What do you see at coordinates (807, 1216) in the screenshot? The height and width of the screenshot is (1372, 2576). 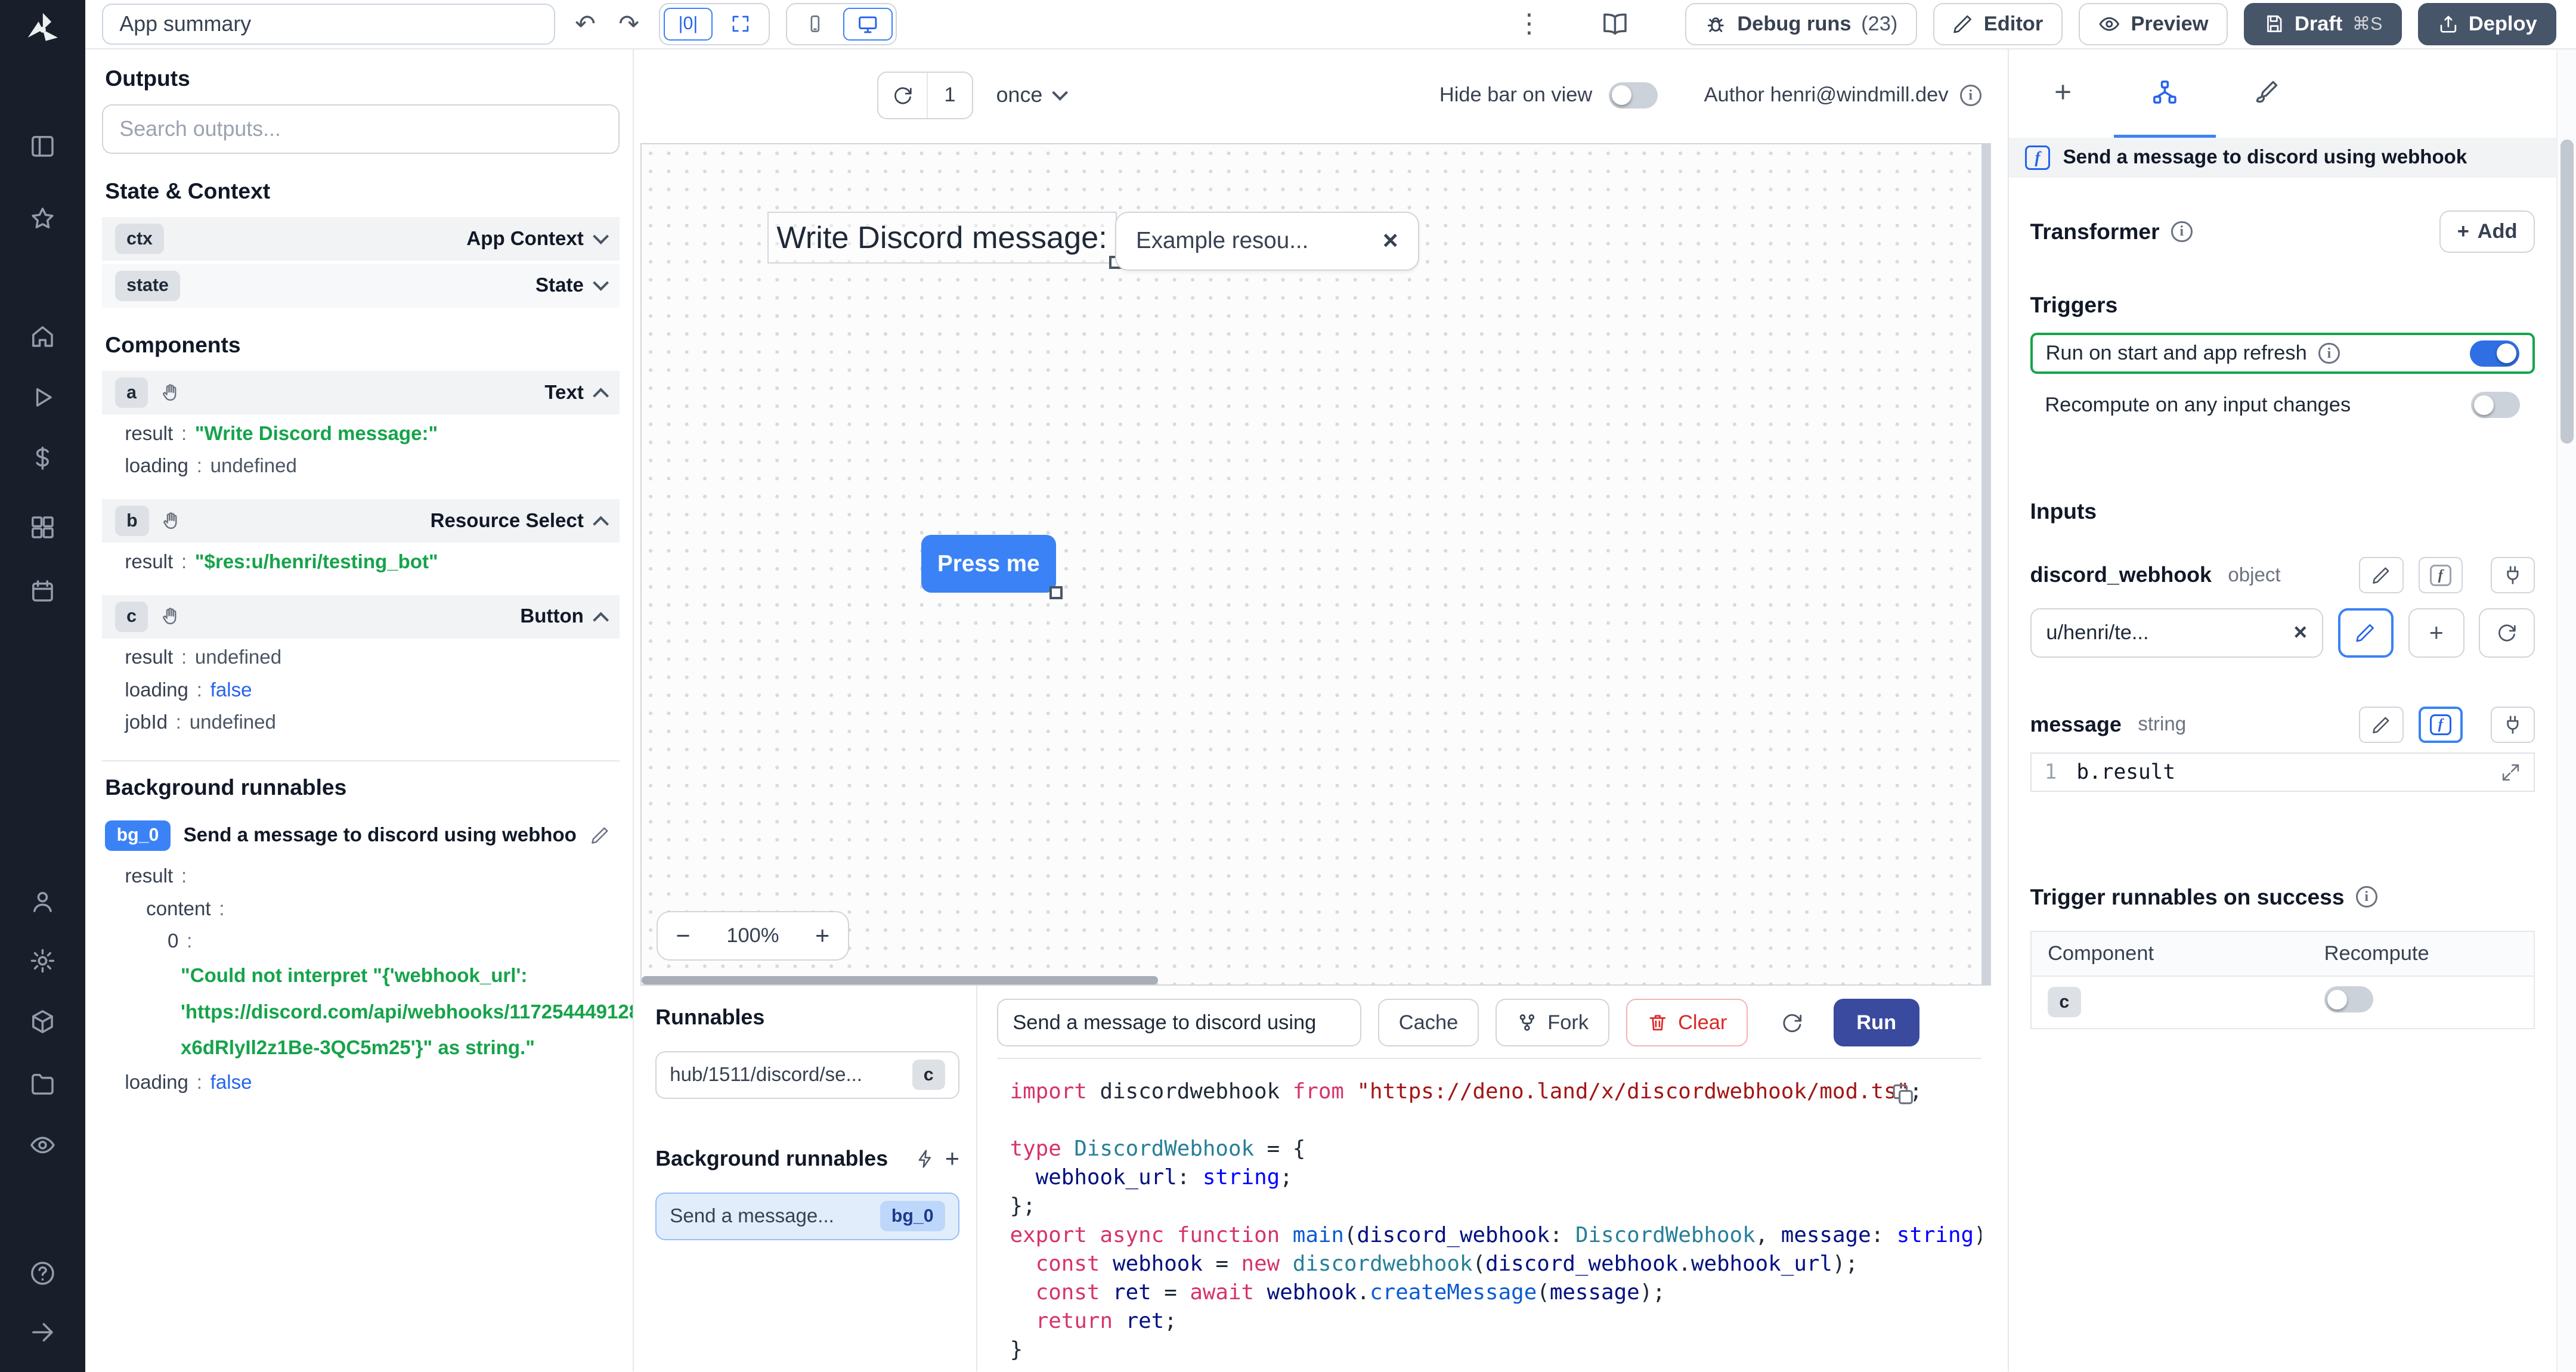 I see `background-runnable-item: Send a message... bg_0` at bounding box center [807, 1216].